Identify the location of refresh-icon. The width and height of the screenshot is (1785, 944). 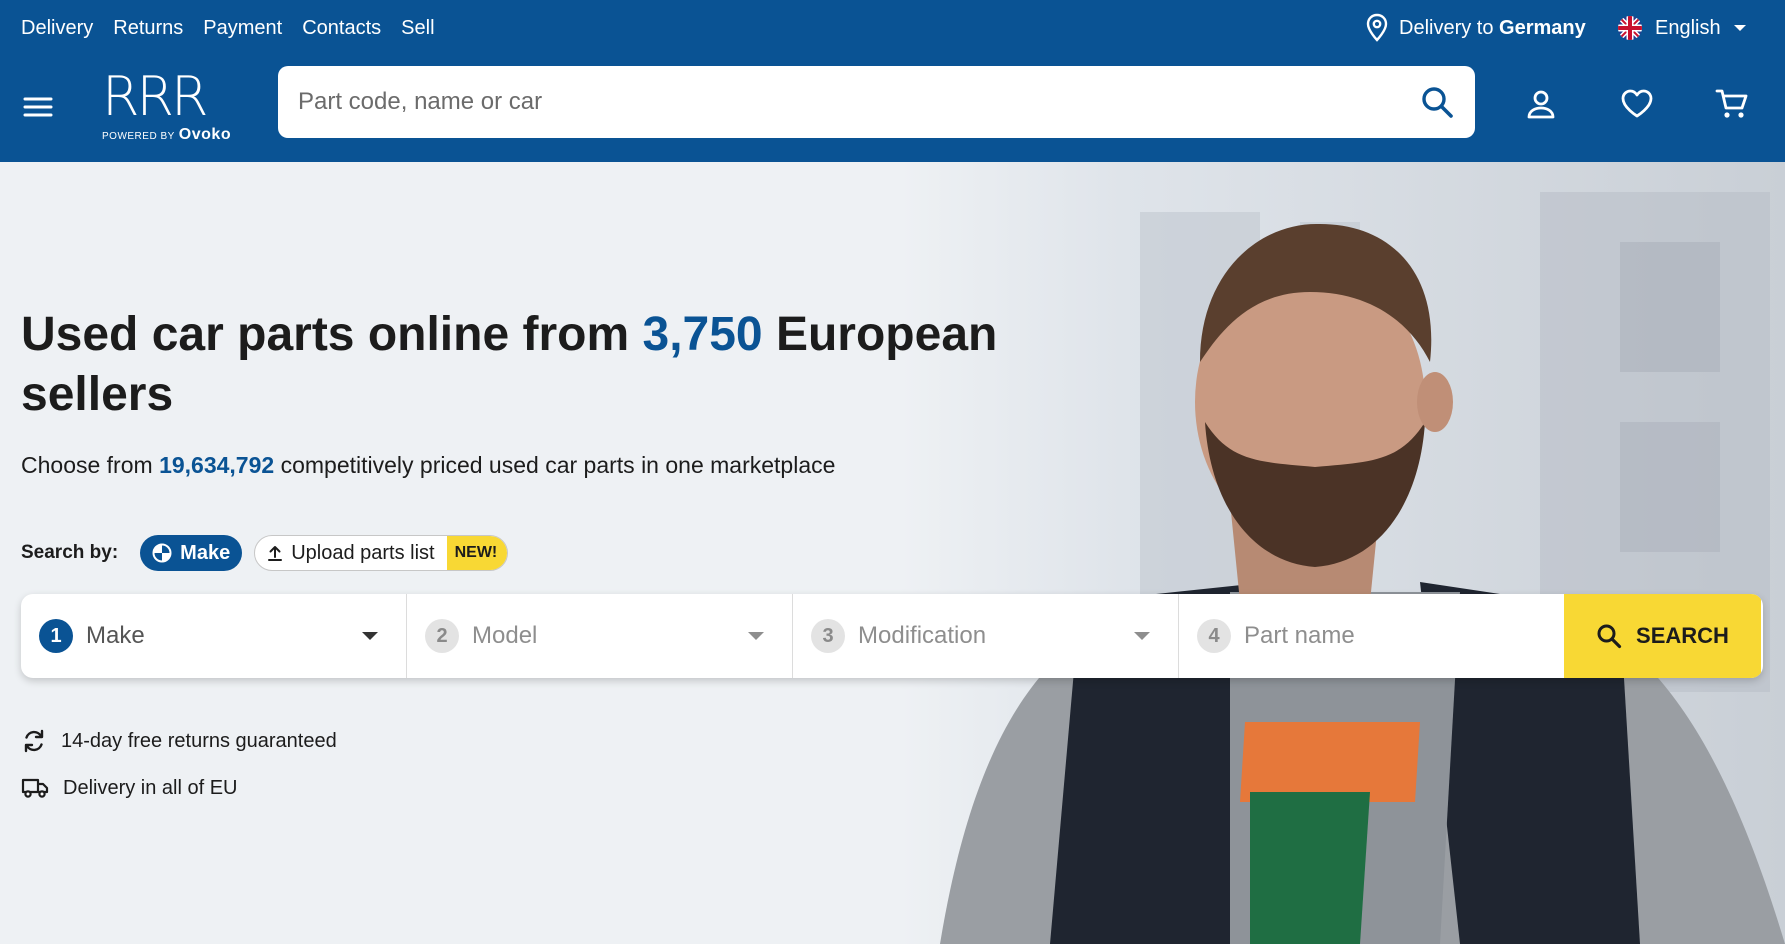
(34, 741).